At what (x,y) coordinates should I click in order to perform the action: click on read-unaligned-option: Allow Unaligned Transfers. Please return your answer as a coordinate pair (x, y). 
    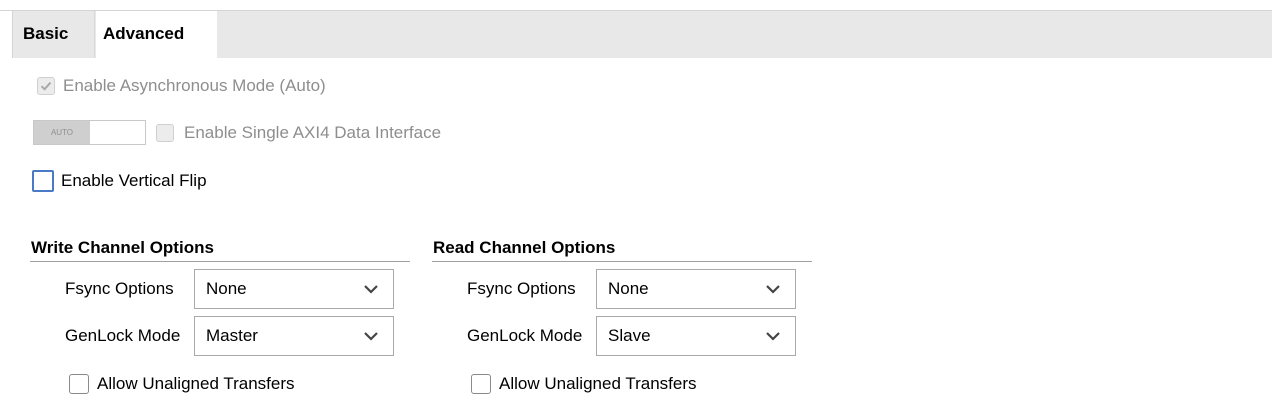
    Looking at the image, I should click on (583, 384).